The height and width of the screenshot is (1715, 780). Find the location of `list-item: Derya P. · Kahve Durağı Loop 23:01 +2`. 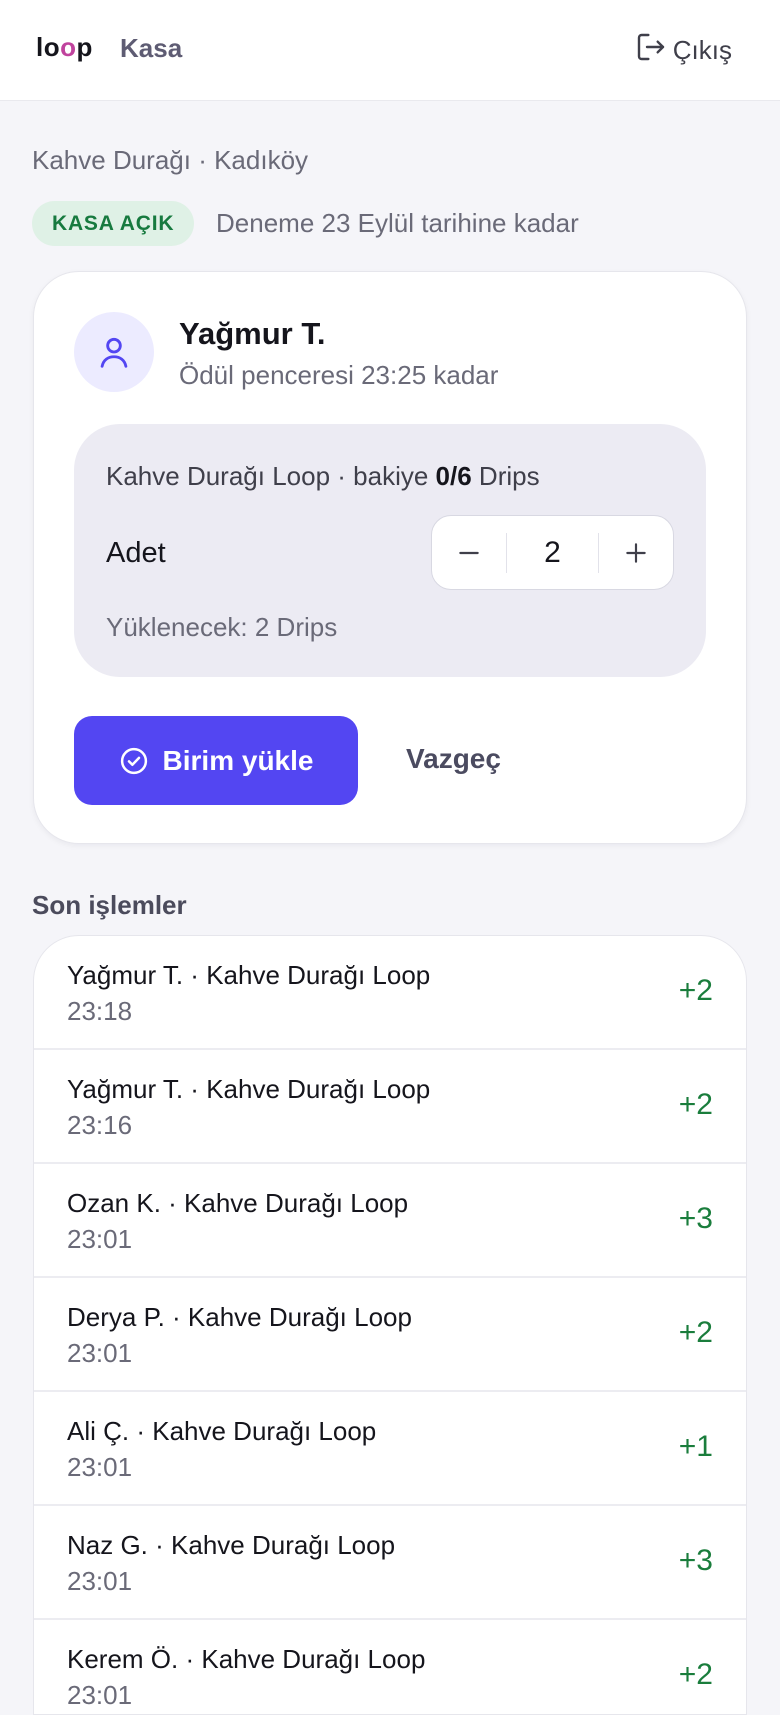

list-item: Derya P. · Kahve Durağı Loop 23:01 +2 is located at coordinates (390, 1335).